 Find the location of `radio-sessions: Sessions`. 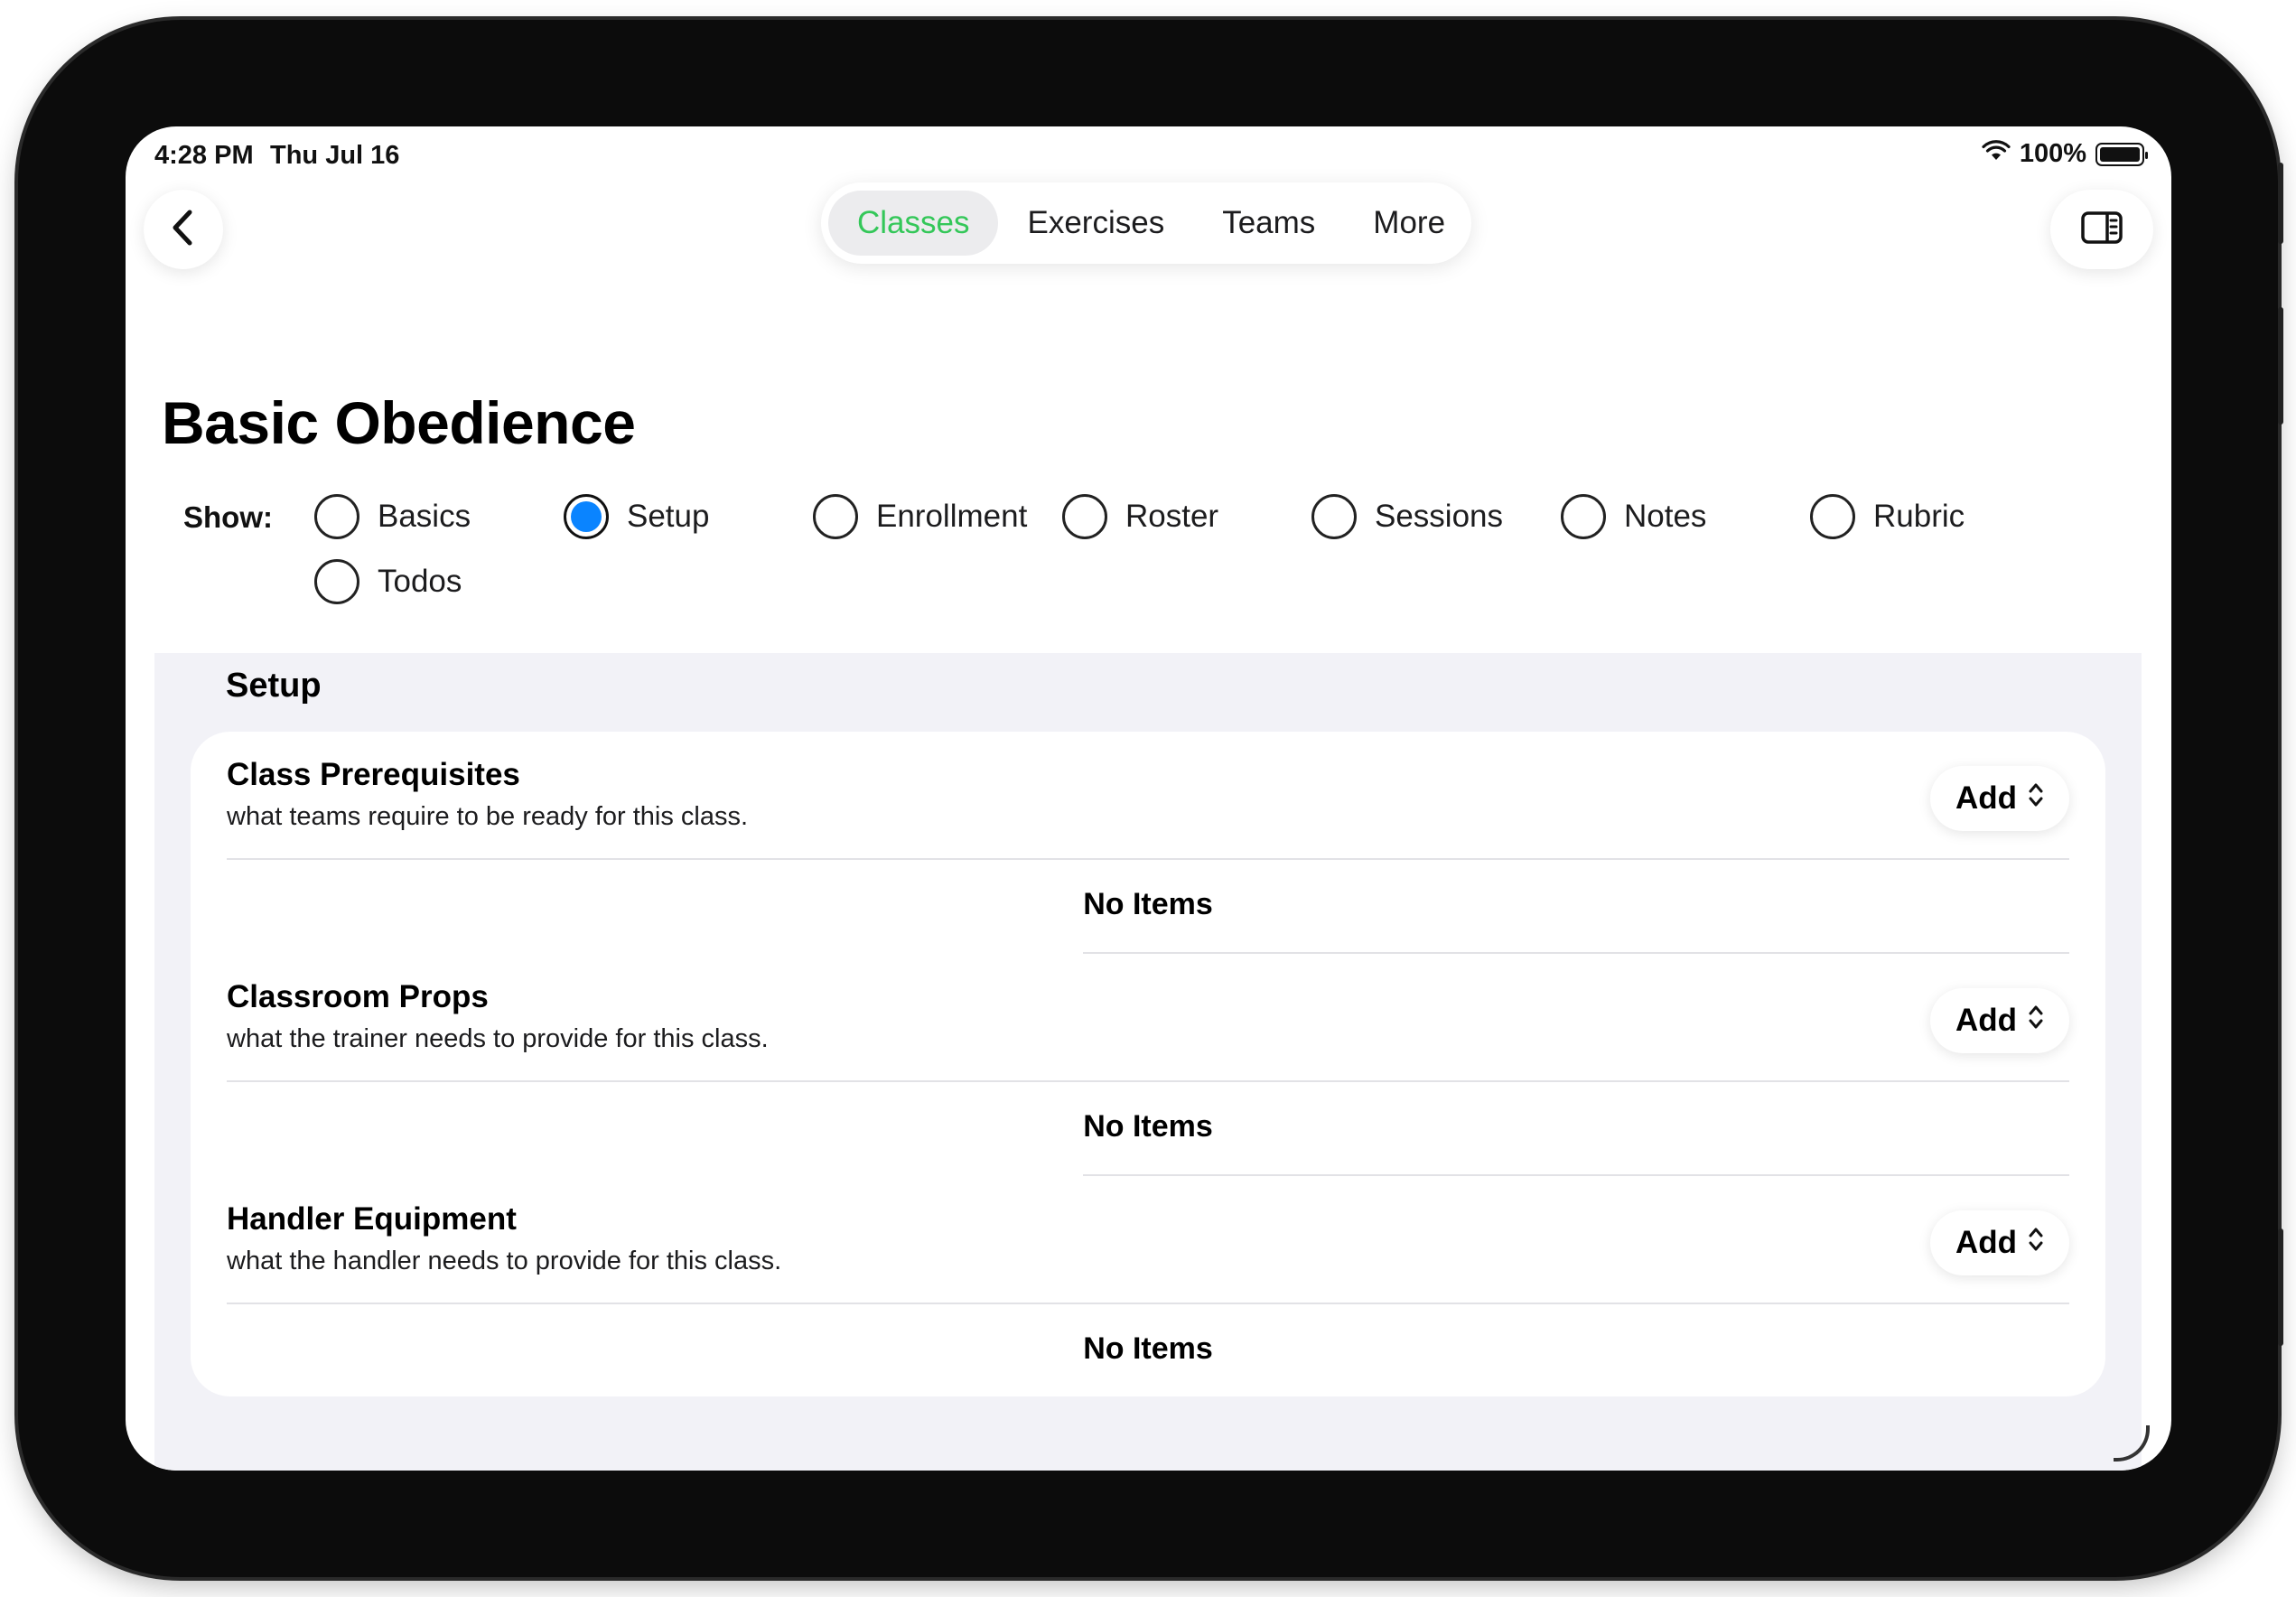

radio-sessions: Sessions is located at coordinates (1407, 517).